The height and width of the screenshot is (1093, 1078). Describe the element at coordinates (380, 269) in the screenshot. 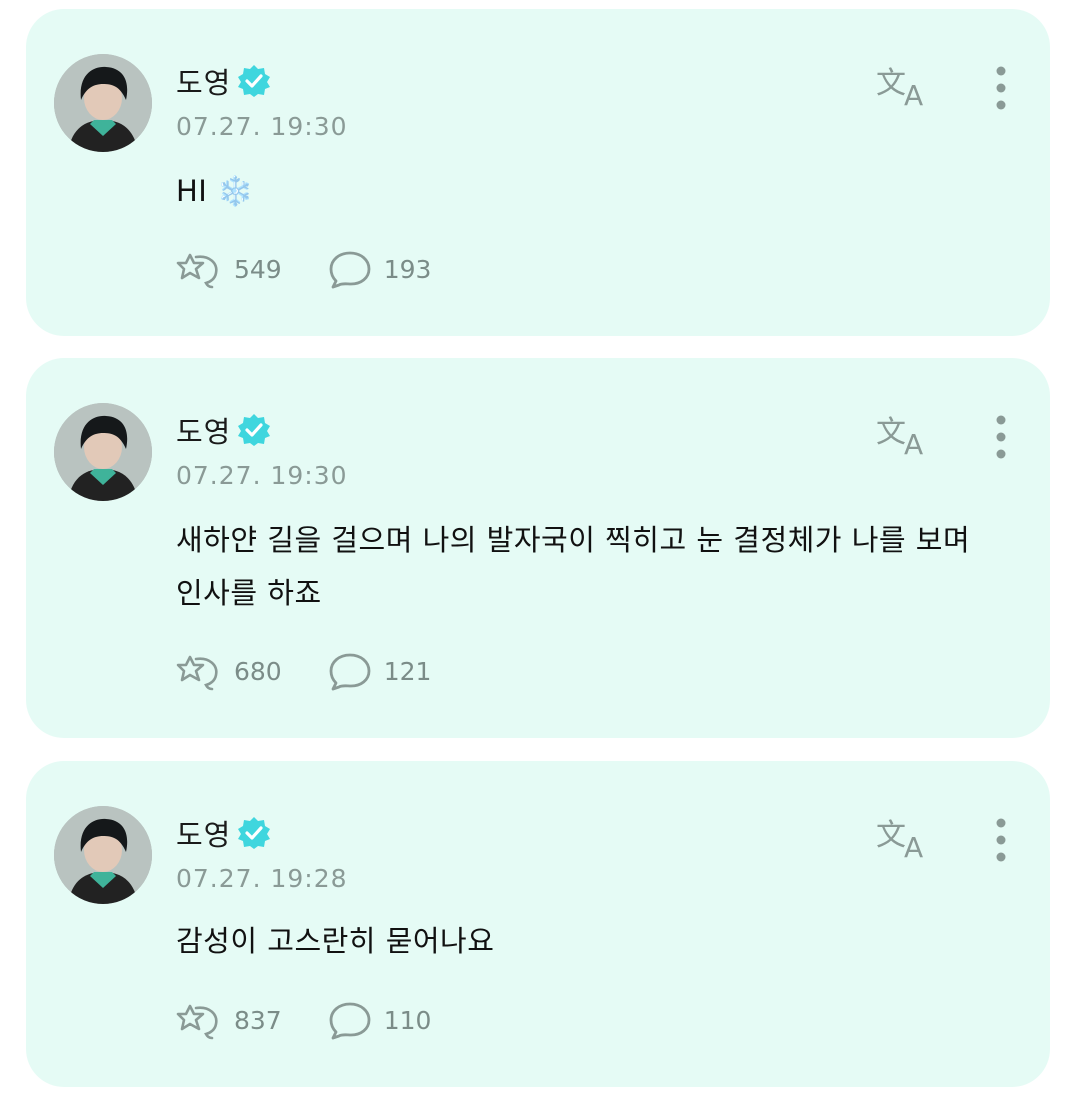

I see `comment-button: 193` at that location.